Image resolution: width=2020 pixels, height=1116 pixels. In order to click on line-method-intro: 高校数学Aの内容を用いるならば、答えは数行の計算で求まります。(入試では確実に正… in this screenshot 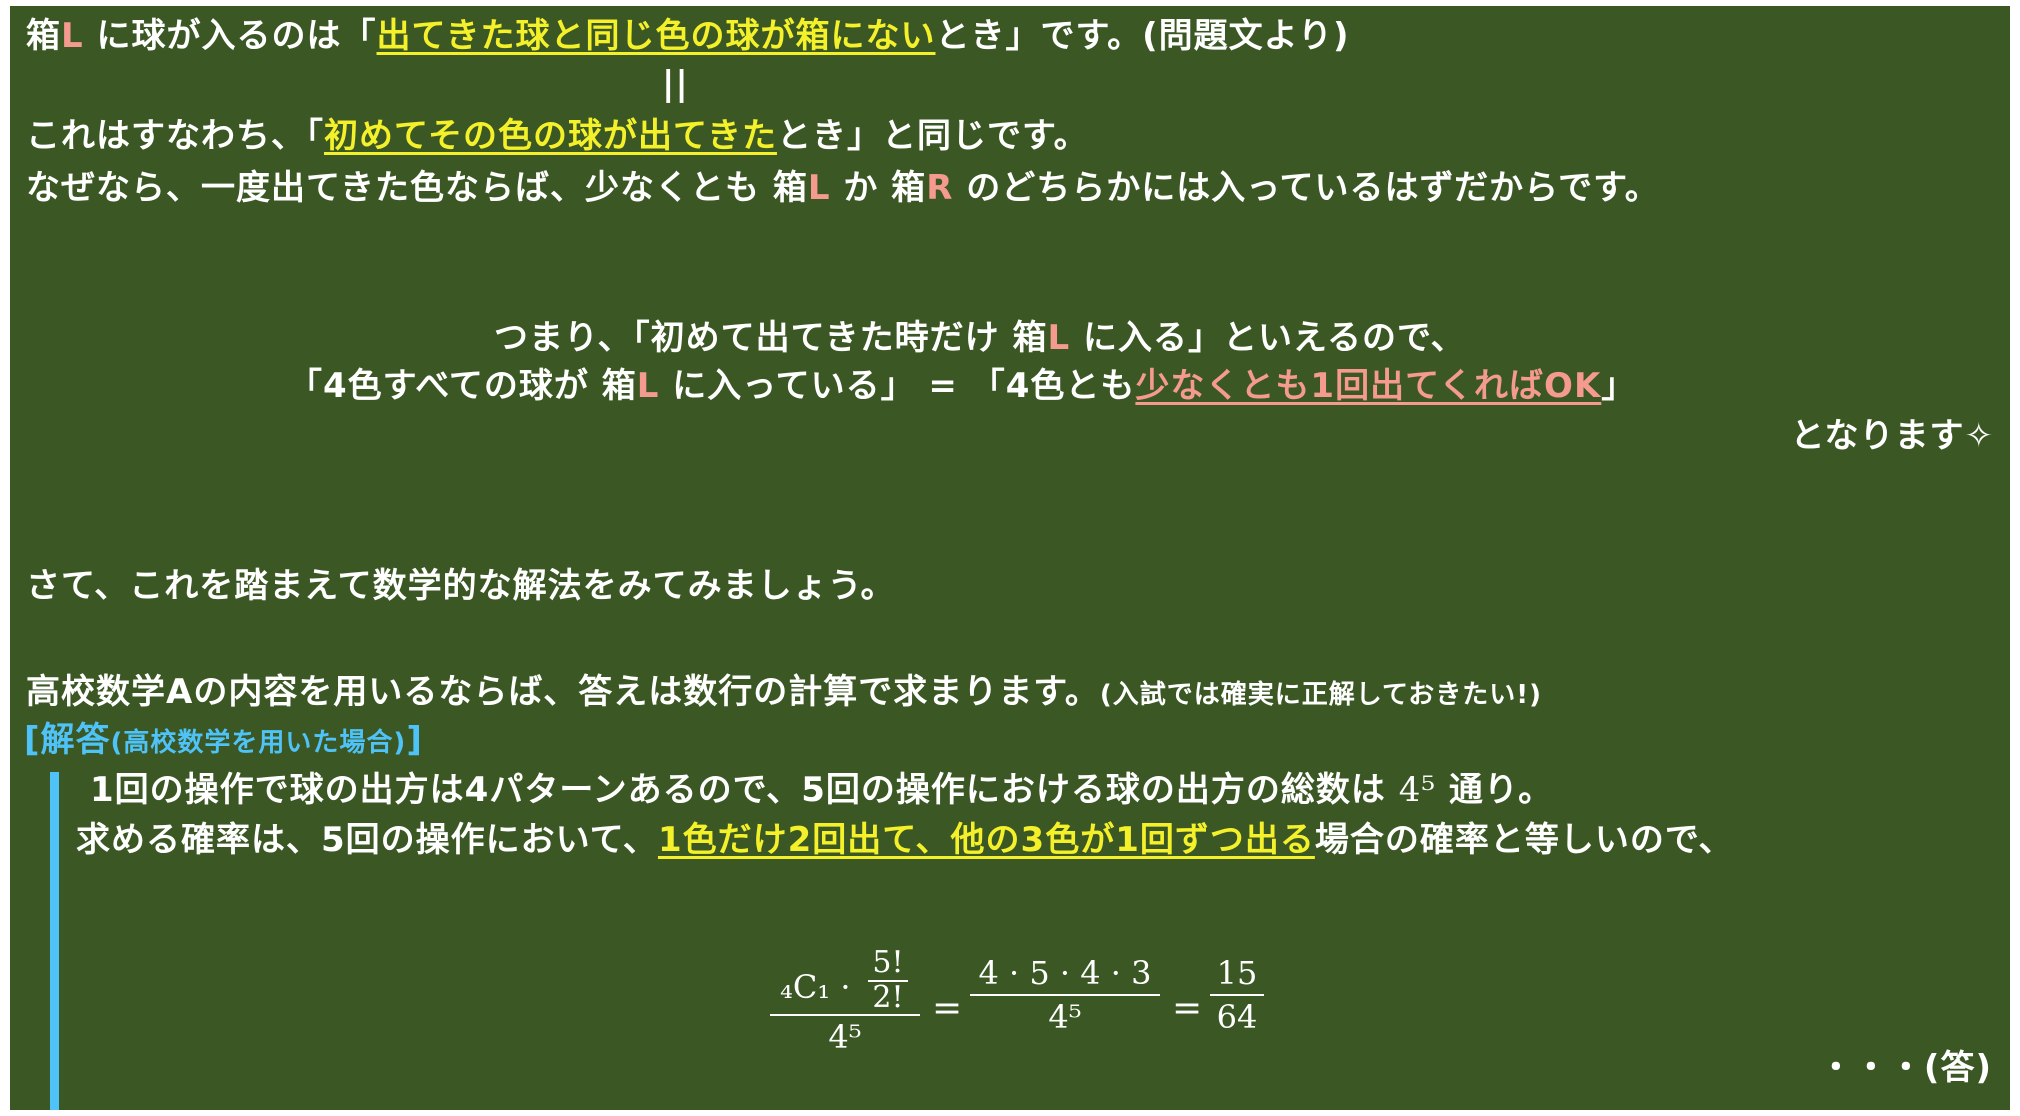, I will do `click(784, 693)`.